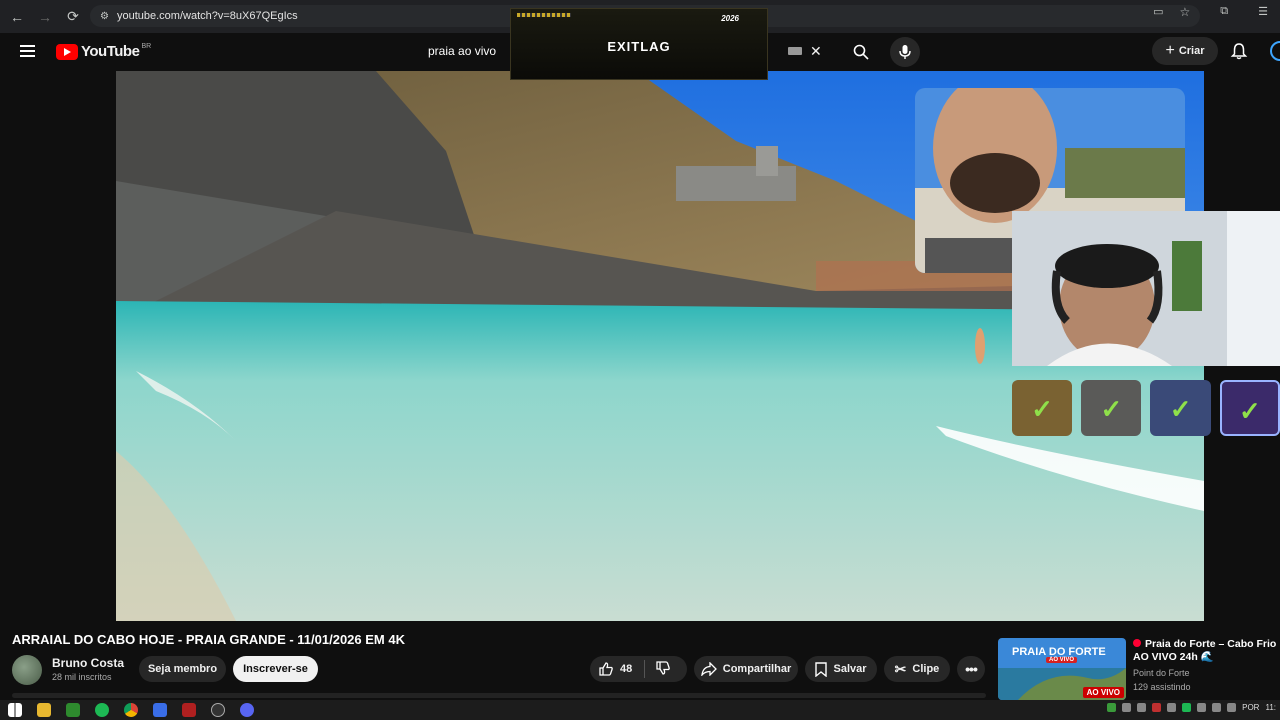 This screenshot has width=1280, height=720. I want to click on search-icon, so click(861, 52).